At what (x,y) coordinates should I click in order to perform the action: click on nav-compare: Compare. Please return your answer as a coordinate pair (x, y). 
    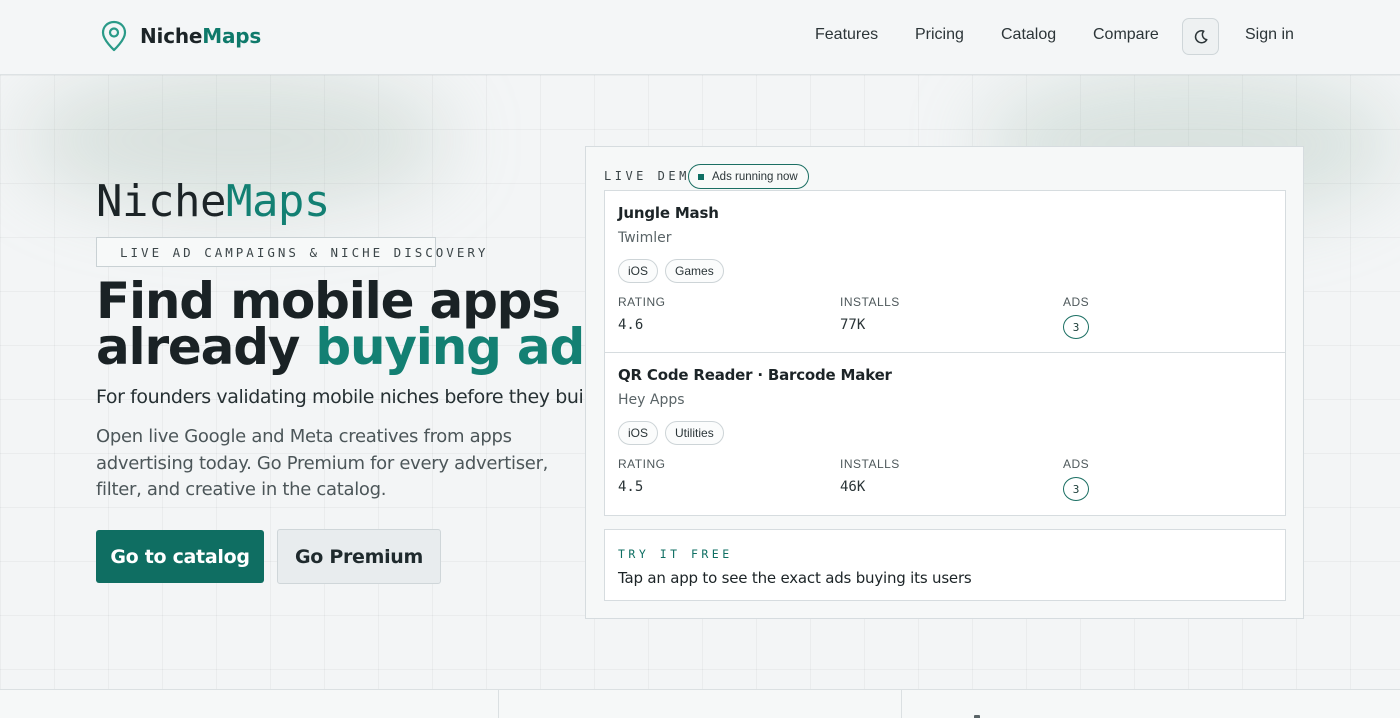
    Looking at the image, I should click on (1126, 35).